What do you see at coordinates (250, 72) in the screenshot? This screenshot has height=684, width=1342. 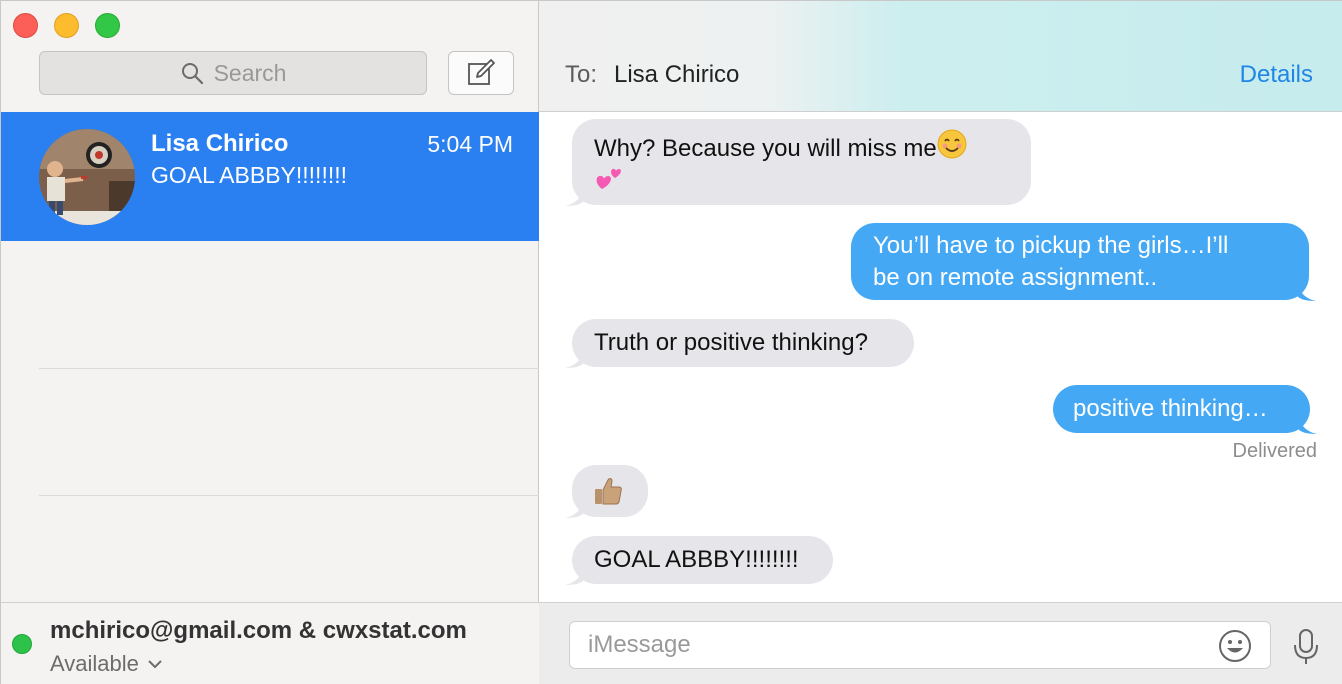 I see `search-placeholder: Search` at bounding box center [250, 72].